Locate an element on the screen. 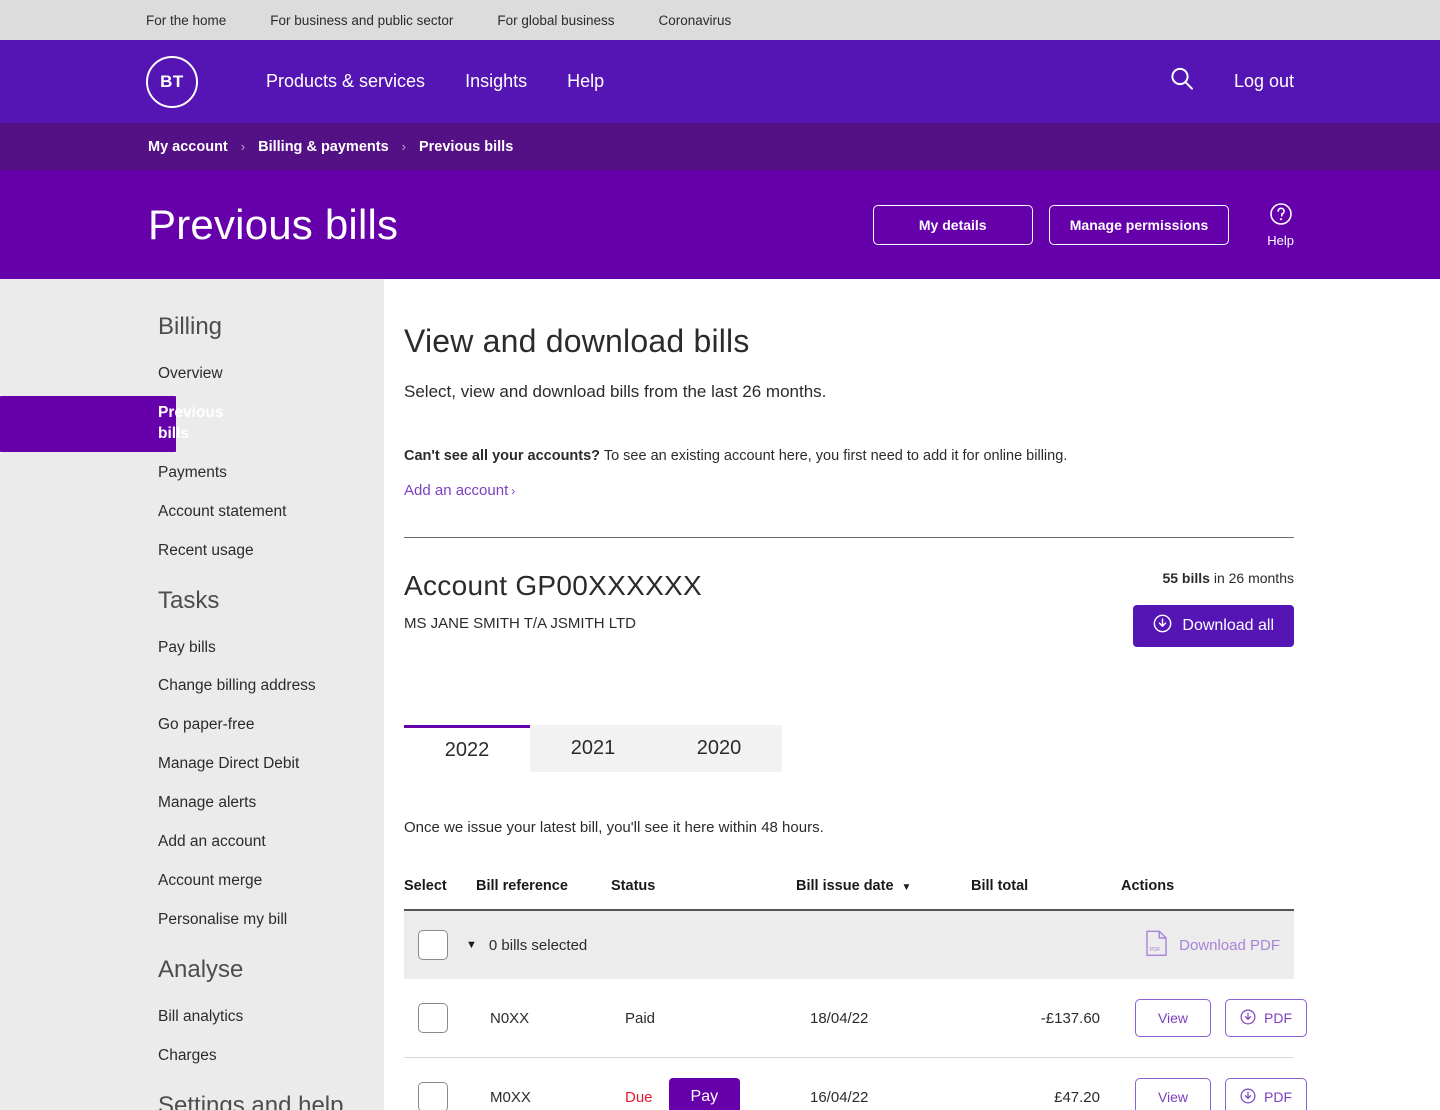 The height and width of the screenshot is (1110, 1440). status-badge: Paid is located at coordinates (640, 1018).